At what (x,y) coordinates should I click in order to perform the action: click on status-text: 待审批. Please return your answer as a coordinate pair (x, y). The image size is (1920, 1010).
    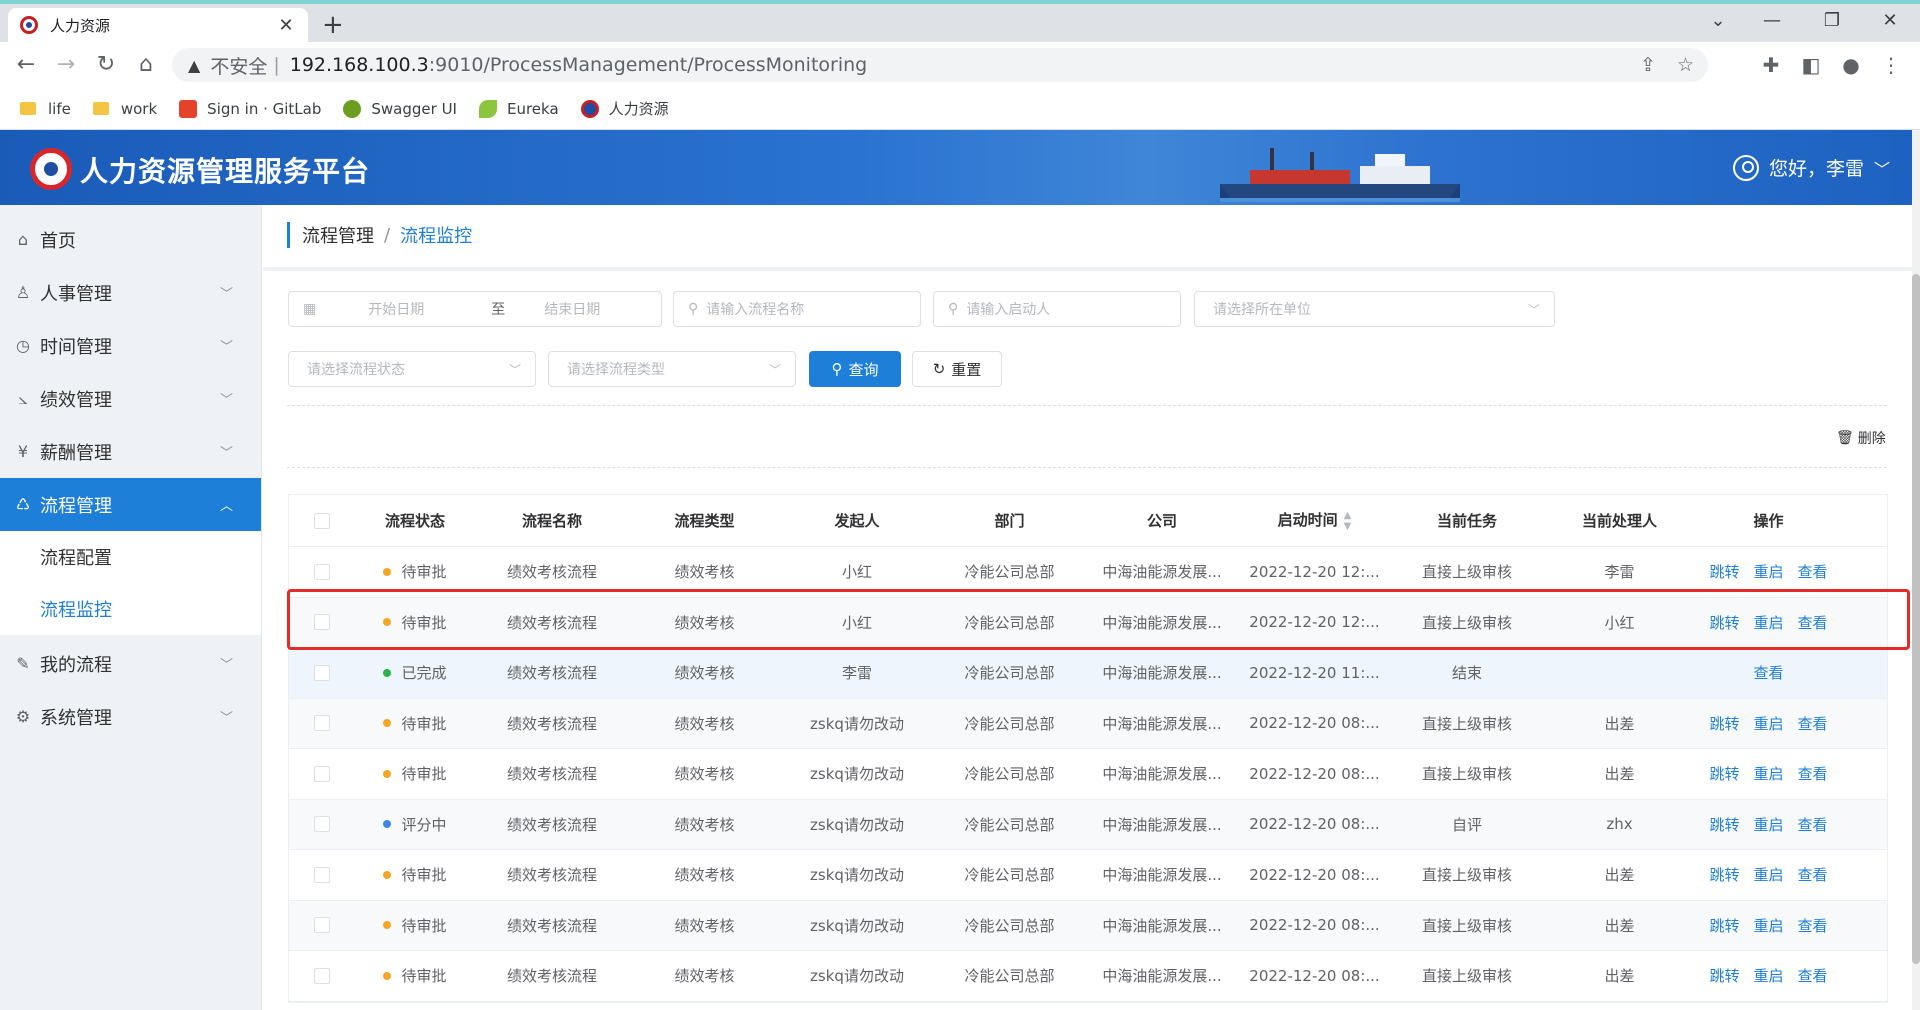
    Looking at the image, I should click on (424, 723).